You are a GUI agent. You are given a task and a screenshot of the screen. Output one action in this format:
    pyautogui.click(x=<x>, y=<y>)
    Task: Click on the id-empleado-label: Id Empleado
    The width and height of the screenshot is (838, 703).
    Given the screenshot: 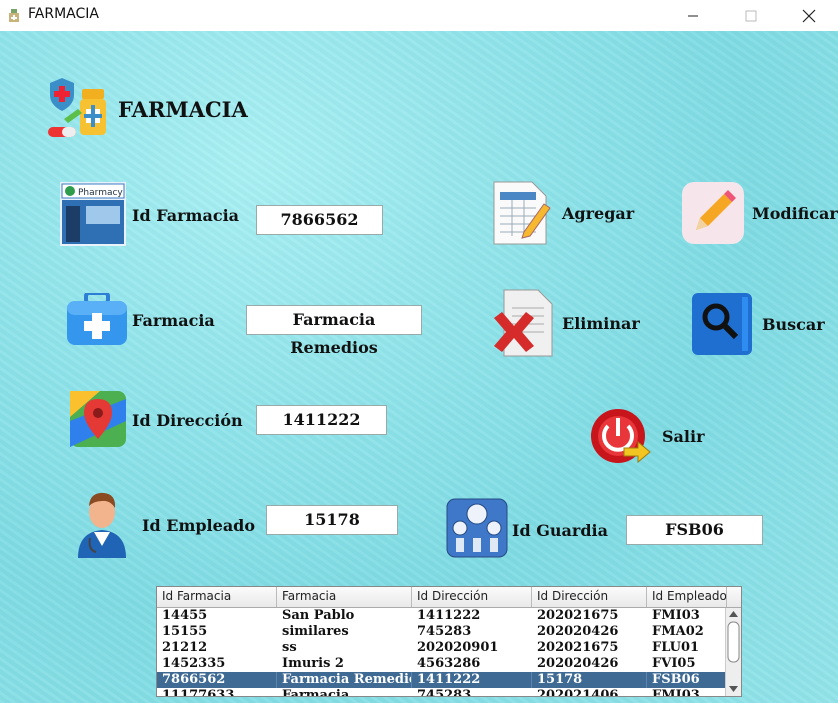 What is the action you would take?
    pyautogui.click(x=199, y=525)
    